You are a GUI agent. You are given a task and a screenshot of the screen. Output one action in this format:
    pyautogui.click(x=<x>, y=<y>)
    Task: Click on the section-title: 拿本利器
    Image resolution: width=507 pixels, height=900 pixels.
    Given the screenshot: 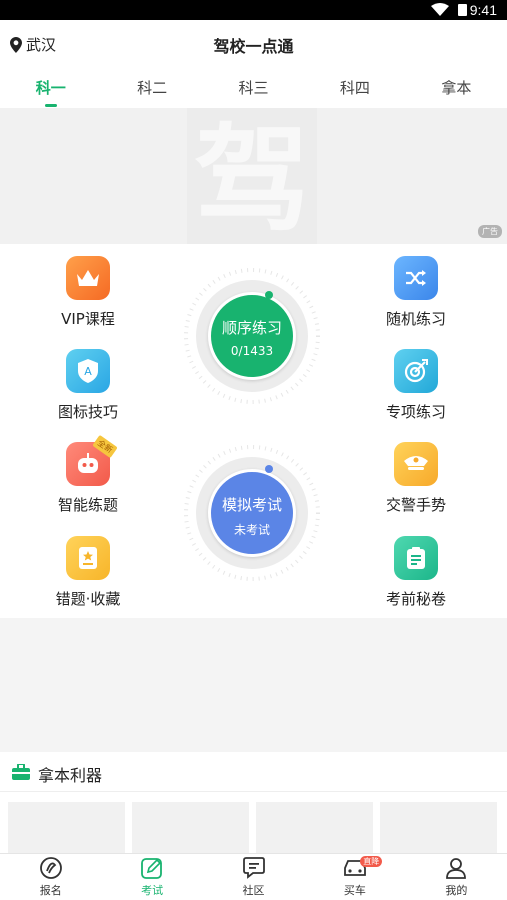 What is the action you would take?
    pyautogui.click(x=70, y=775)
    